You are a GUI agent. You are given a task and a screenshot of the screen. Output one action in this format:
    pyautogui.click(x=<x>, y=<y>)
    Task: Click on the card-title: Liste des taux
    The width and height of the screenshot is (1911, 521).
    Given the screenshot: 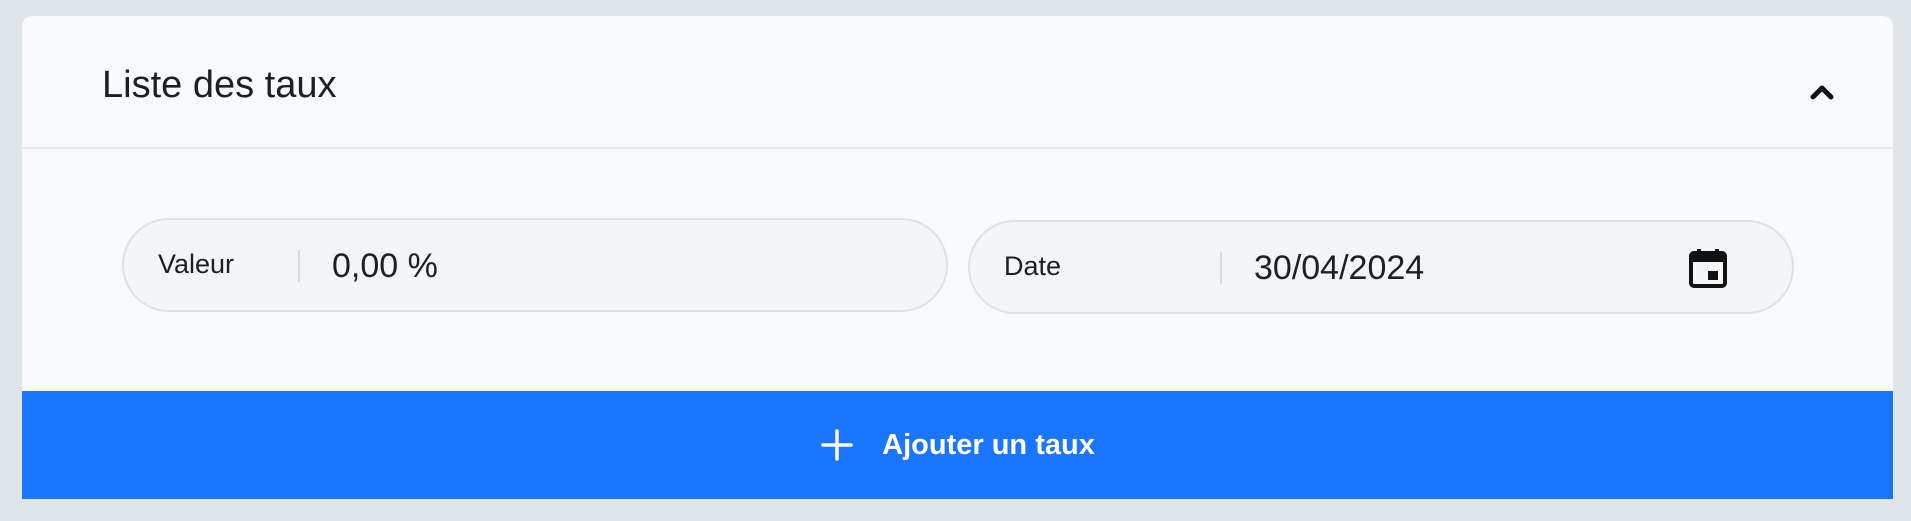 What is the action you would take?
    pyautogui.click(x=219, y=85)
    